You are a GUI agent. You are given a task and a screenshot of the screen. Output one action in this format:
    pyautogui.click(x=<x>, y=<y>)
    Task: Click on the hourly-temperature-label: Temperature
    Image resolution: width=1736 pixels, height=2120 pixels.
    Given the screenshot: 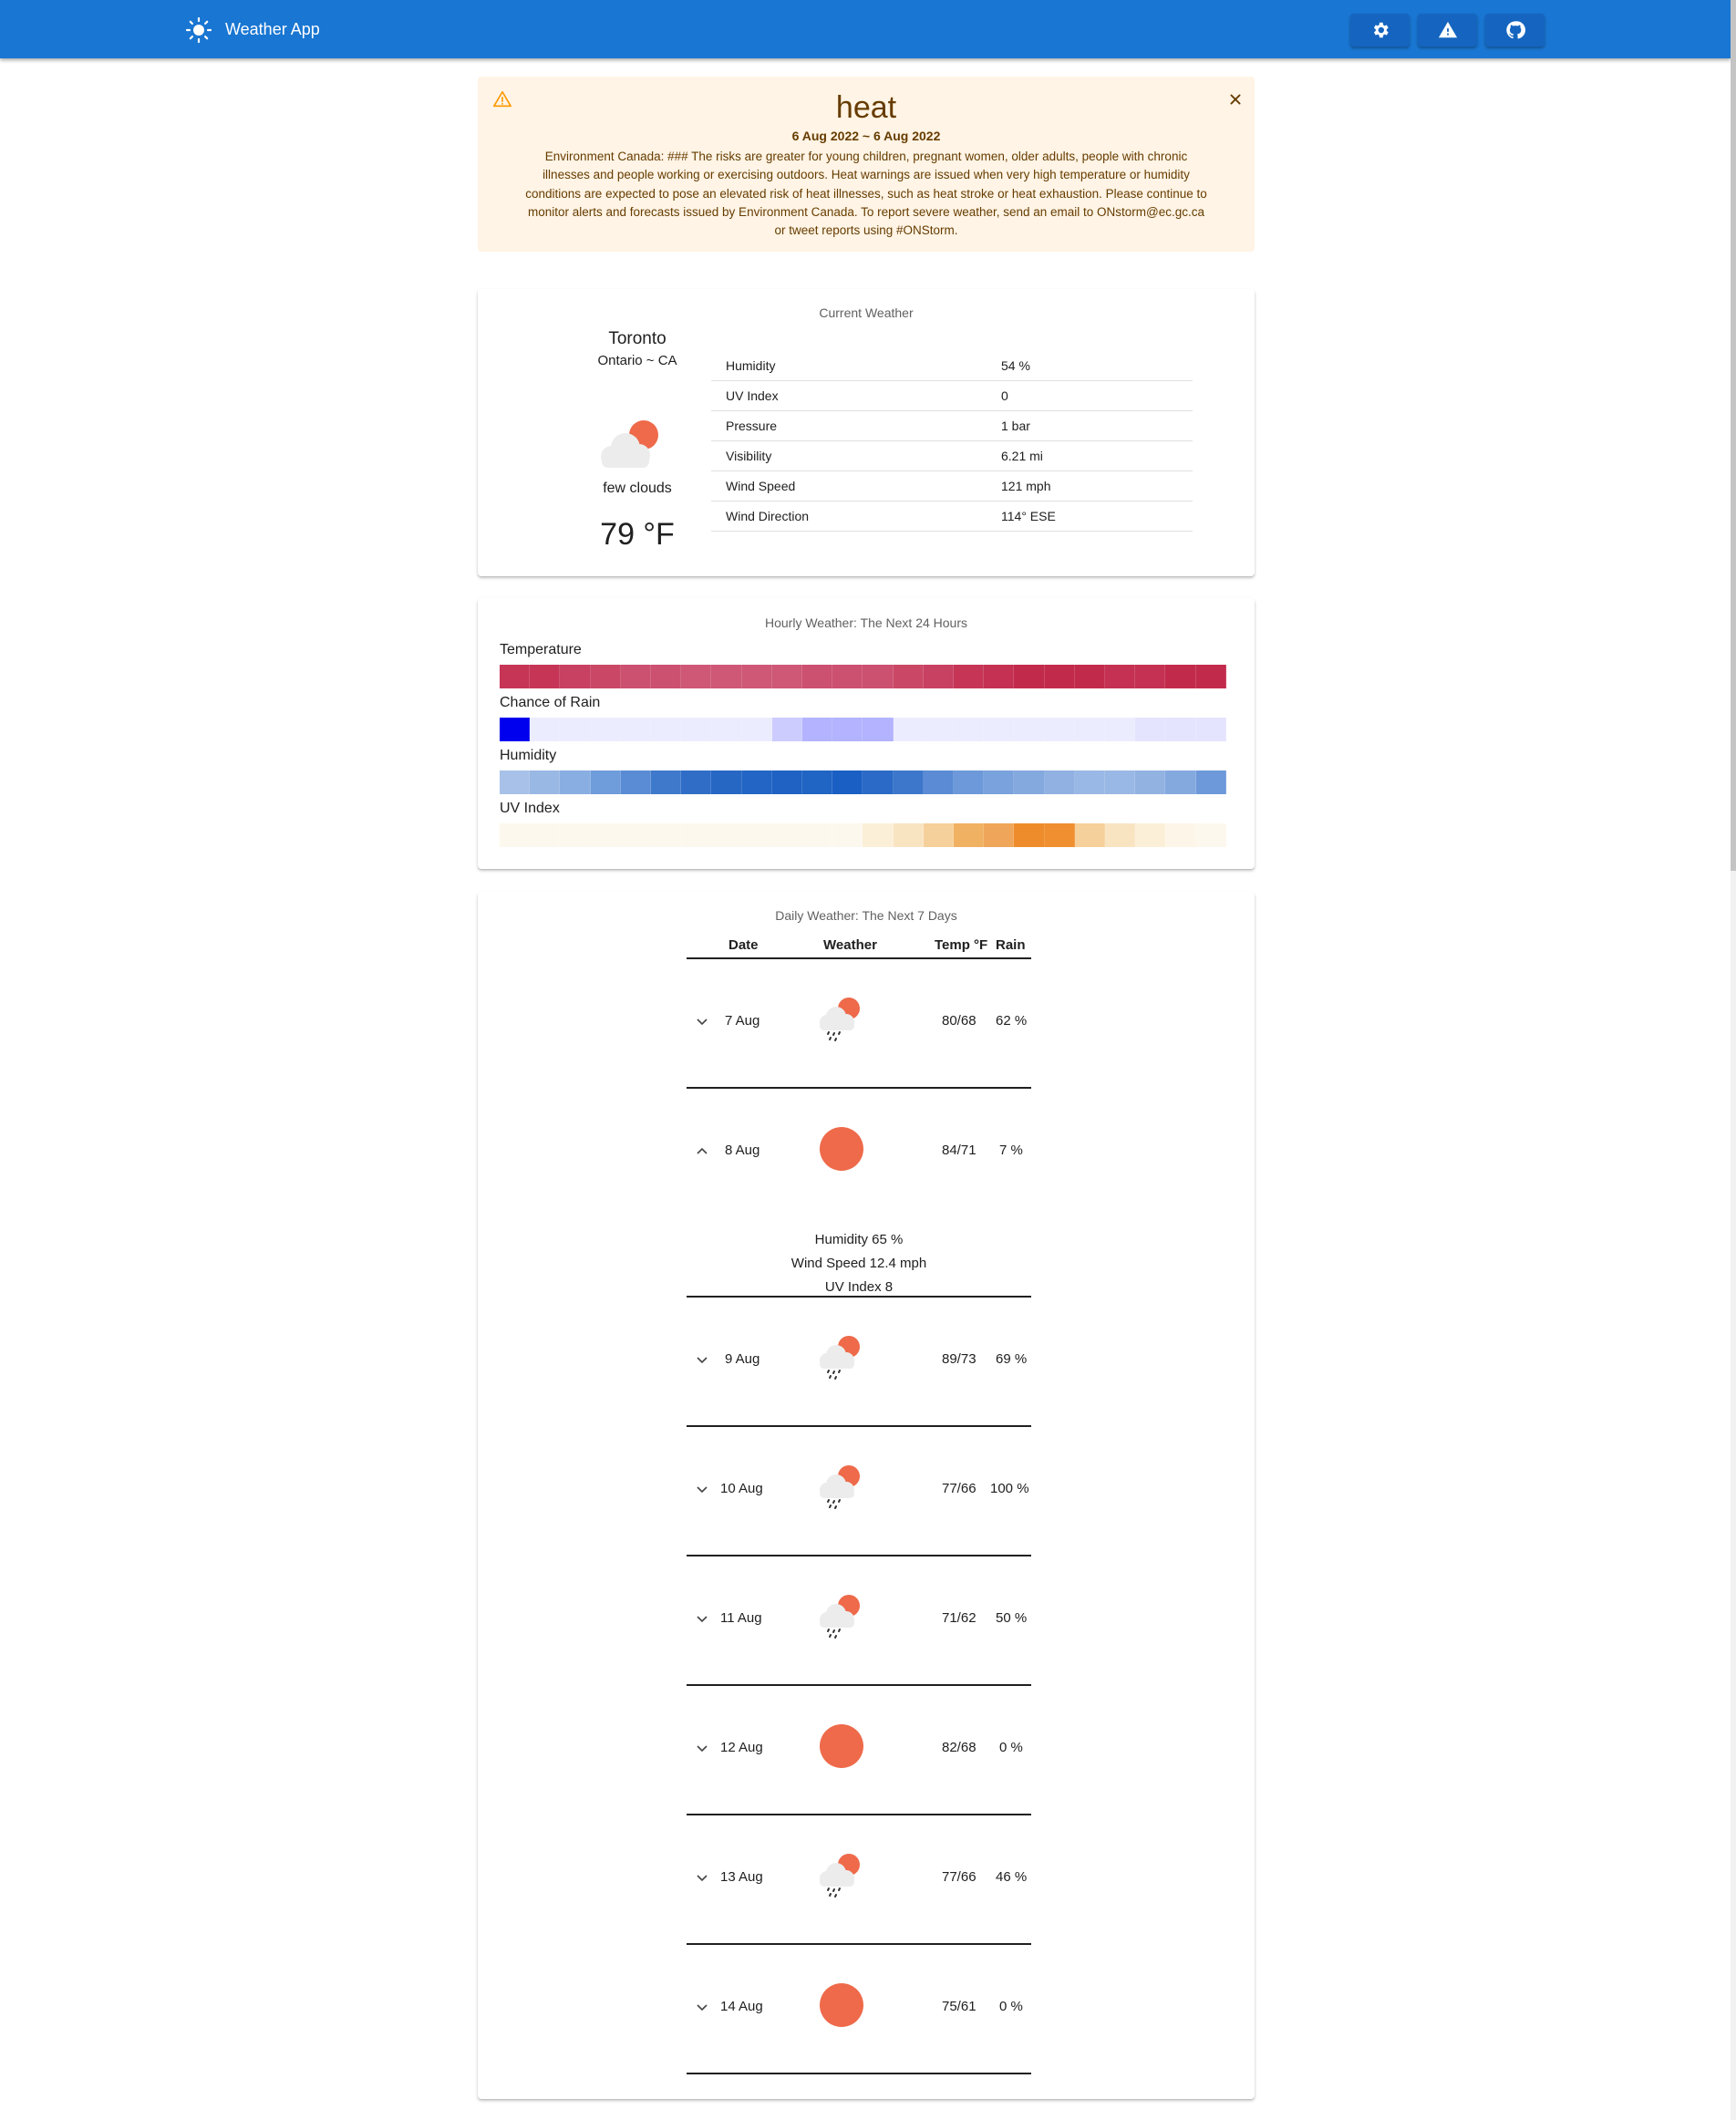 What is the action you would take?
    pyautogui.click(x=541, y=649)
    